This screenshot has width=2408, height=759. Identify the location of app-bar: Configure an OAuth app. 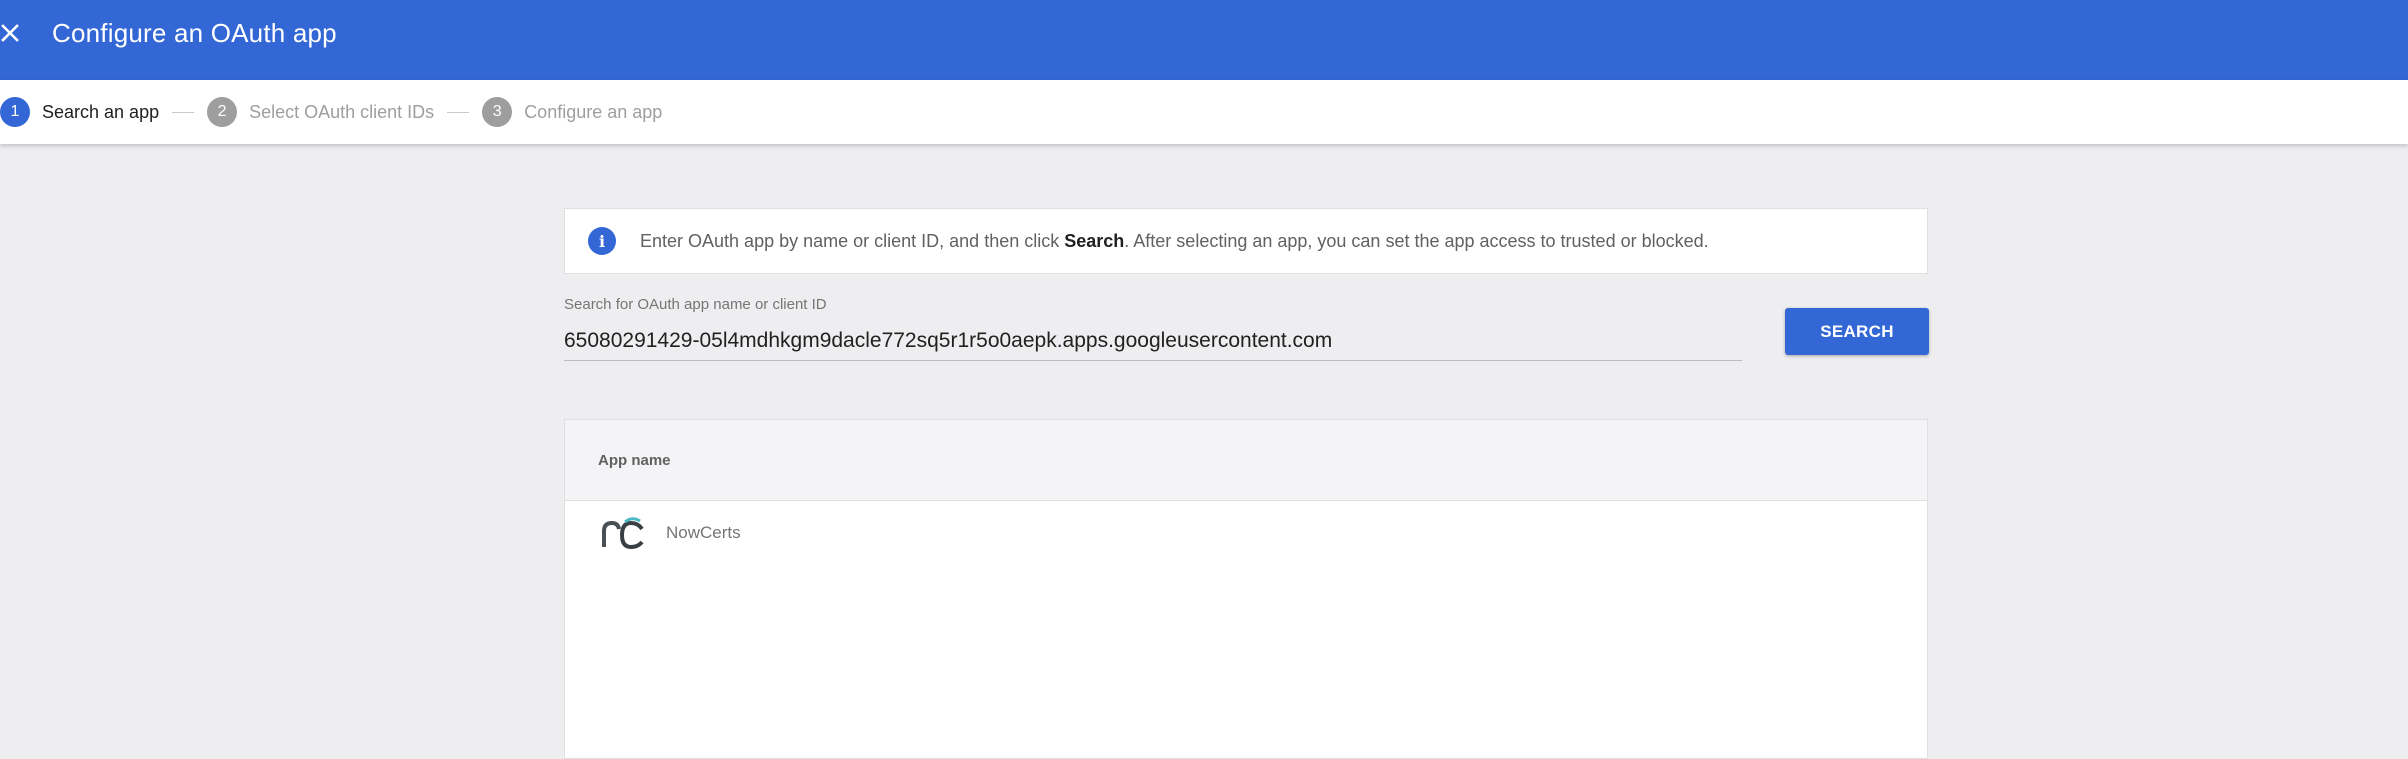
(1204, 40).